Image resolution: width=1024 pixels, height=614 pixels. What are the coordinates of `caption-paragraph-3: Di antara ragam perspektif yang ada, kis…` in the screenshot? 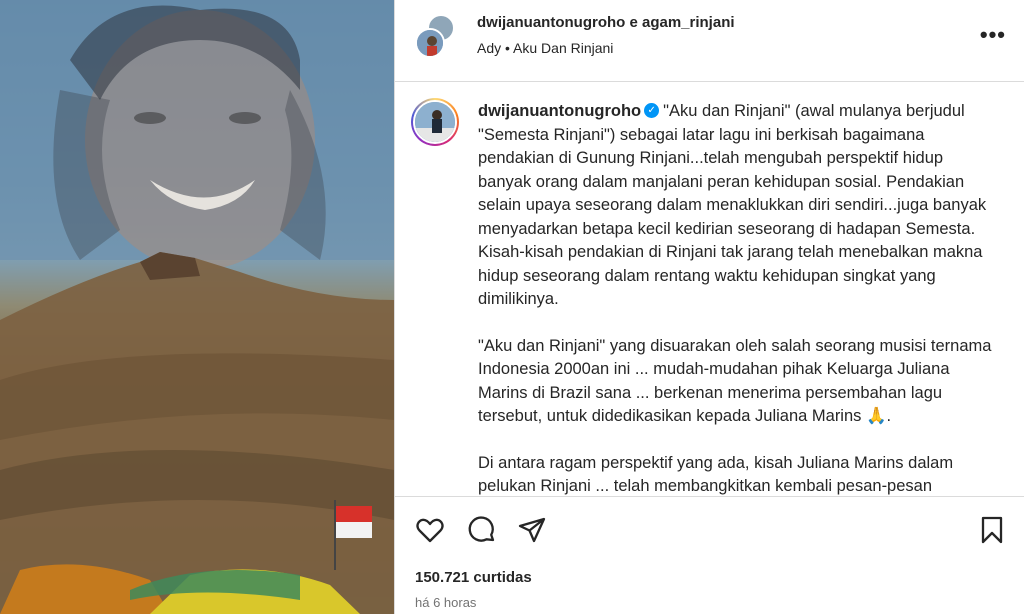 It's located at (716, 474).